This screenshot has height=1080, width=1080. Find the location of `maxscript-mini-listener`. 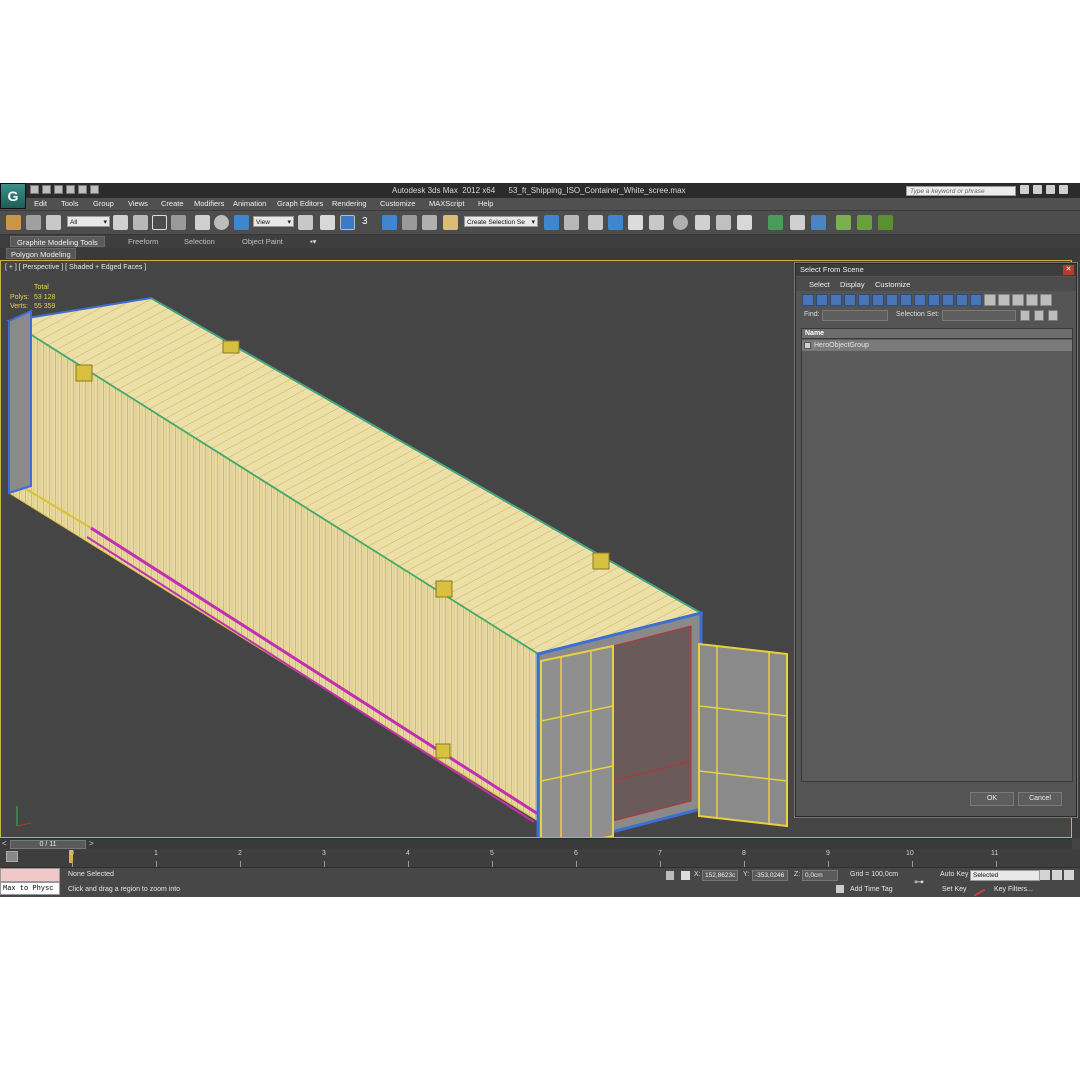

maxscript-mini-listener is located at coordinates (30, 875).